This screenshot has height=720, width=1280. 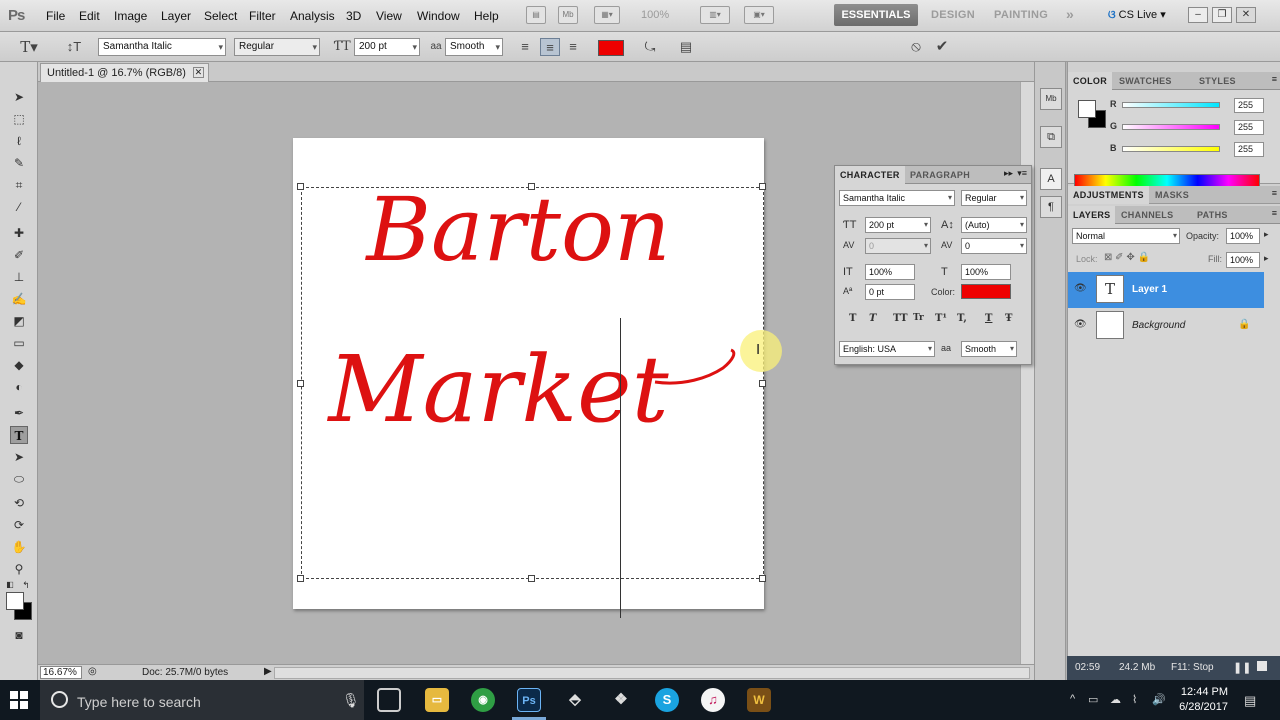 I want to click on lock-icons: ⊠ ✐ ✥ 🔒, so click(x=1127, y=257).